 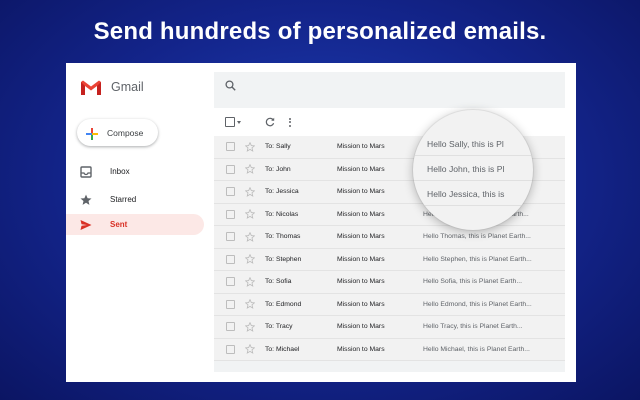 What do you see at coordinates (86, 225) in the screenshot?
I see `send-icon` at bounding box center [86, 225].